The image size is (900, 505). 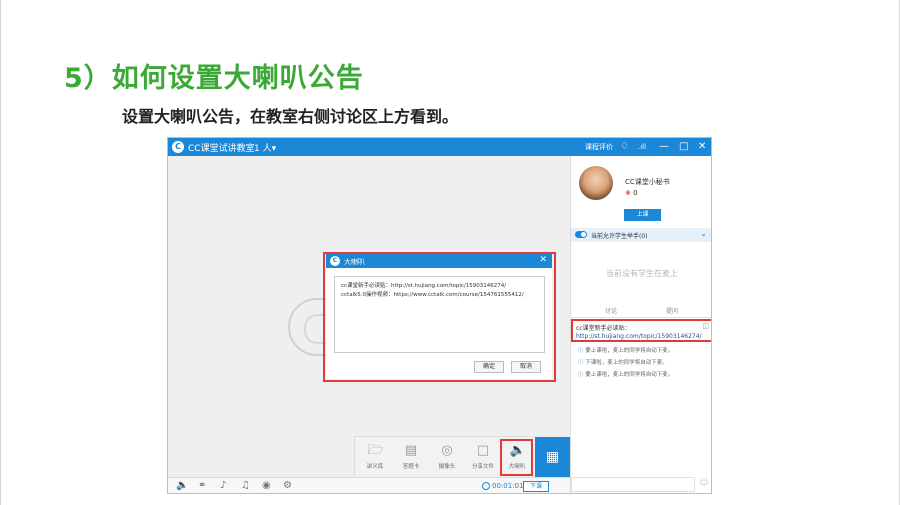 I want to click on slide-title: 5）如何设置大喇叭公告, so click(x=214, y=78).